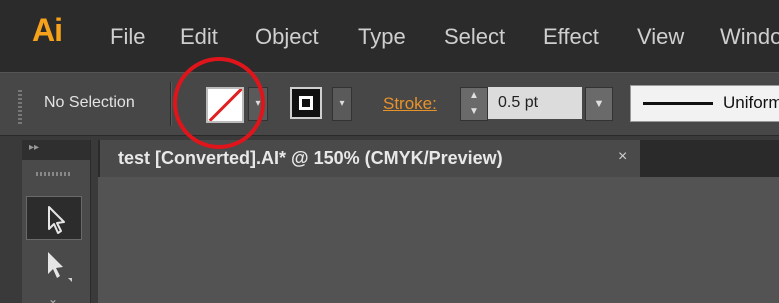 The width and height of the screenshot is (779, 303). What do you see at coordinates (535, 103) in the screenshot?
I see `stroke-weight-input: 0.5 pt` at bounding box center [535, 103].